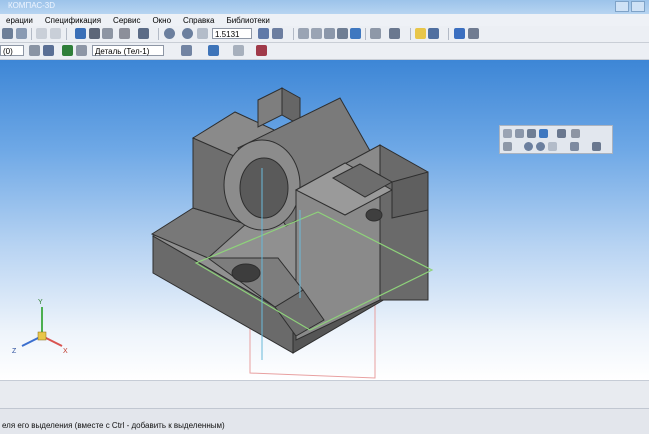 The width and height of the screenshot is (649, 434). What do you see at coordinates (638, 6) in the screenshot?
I see `maximize-button` at bounding box center [638, 6].